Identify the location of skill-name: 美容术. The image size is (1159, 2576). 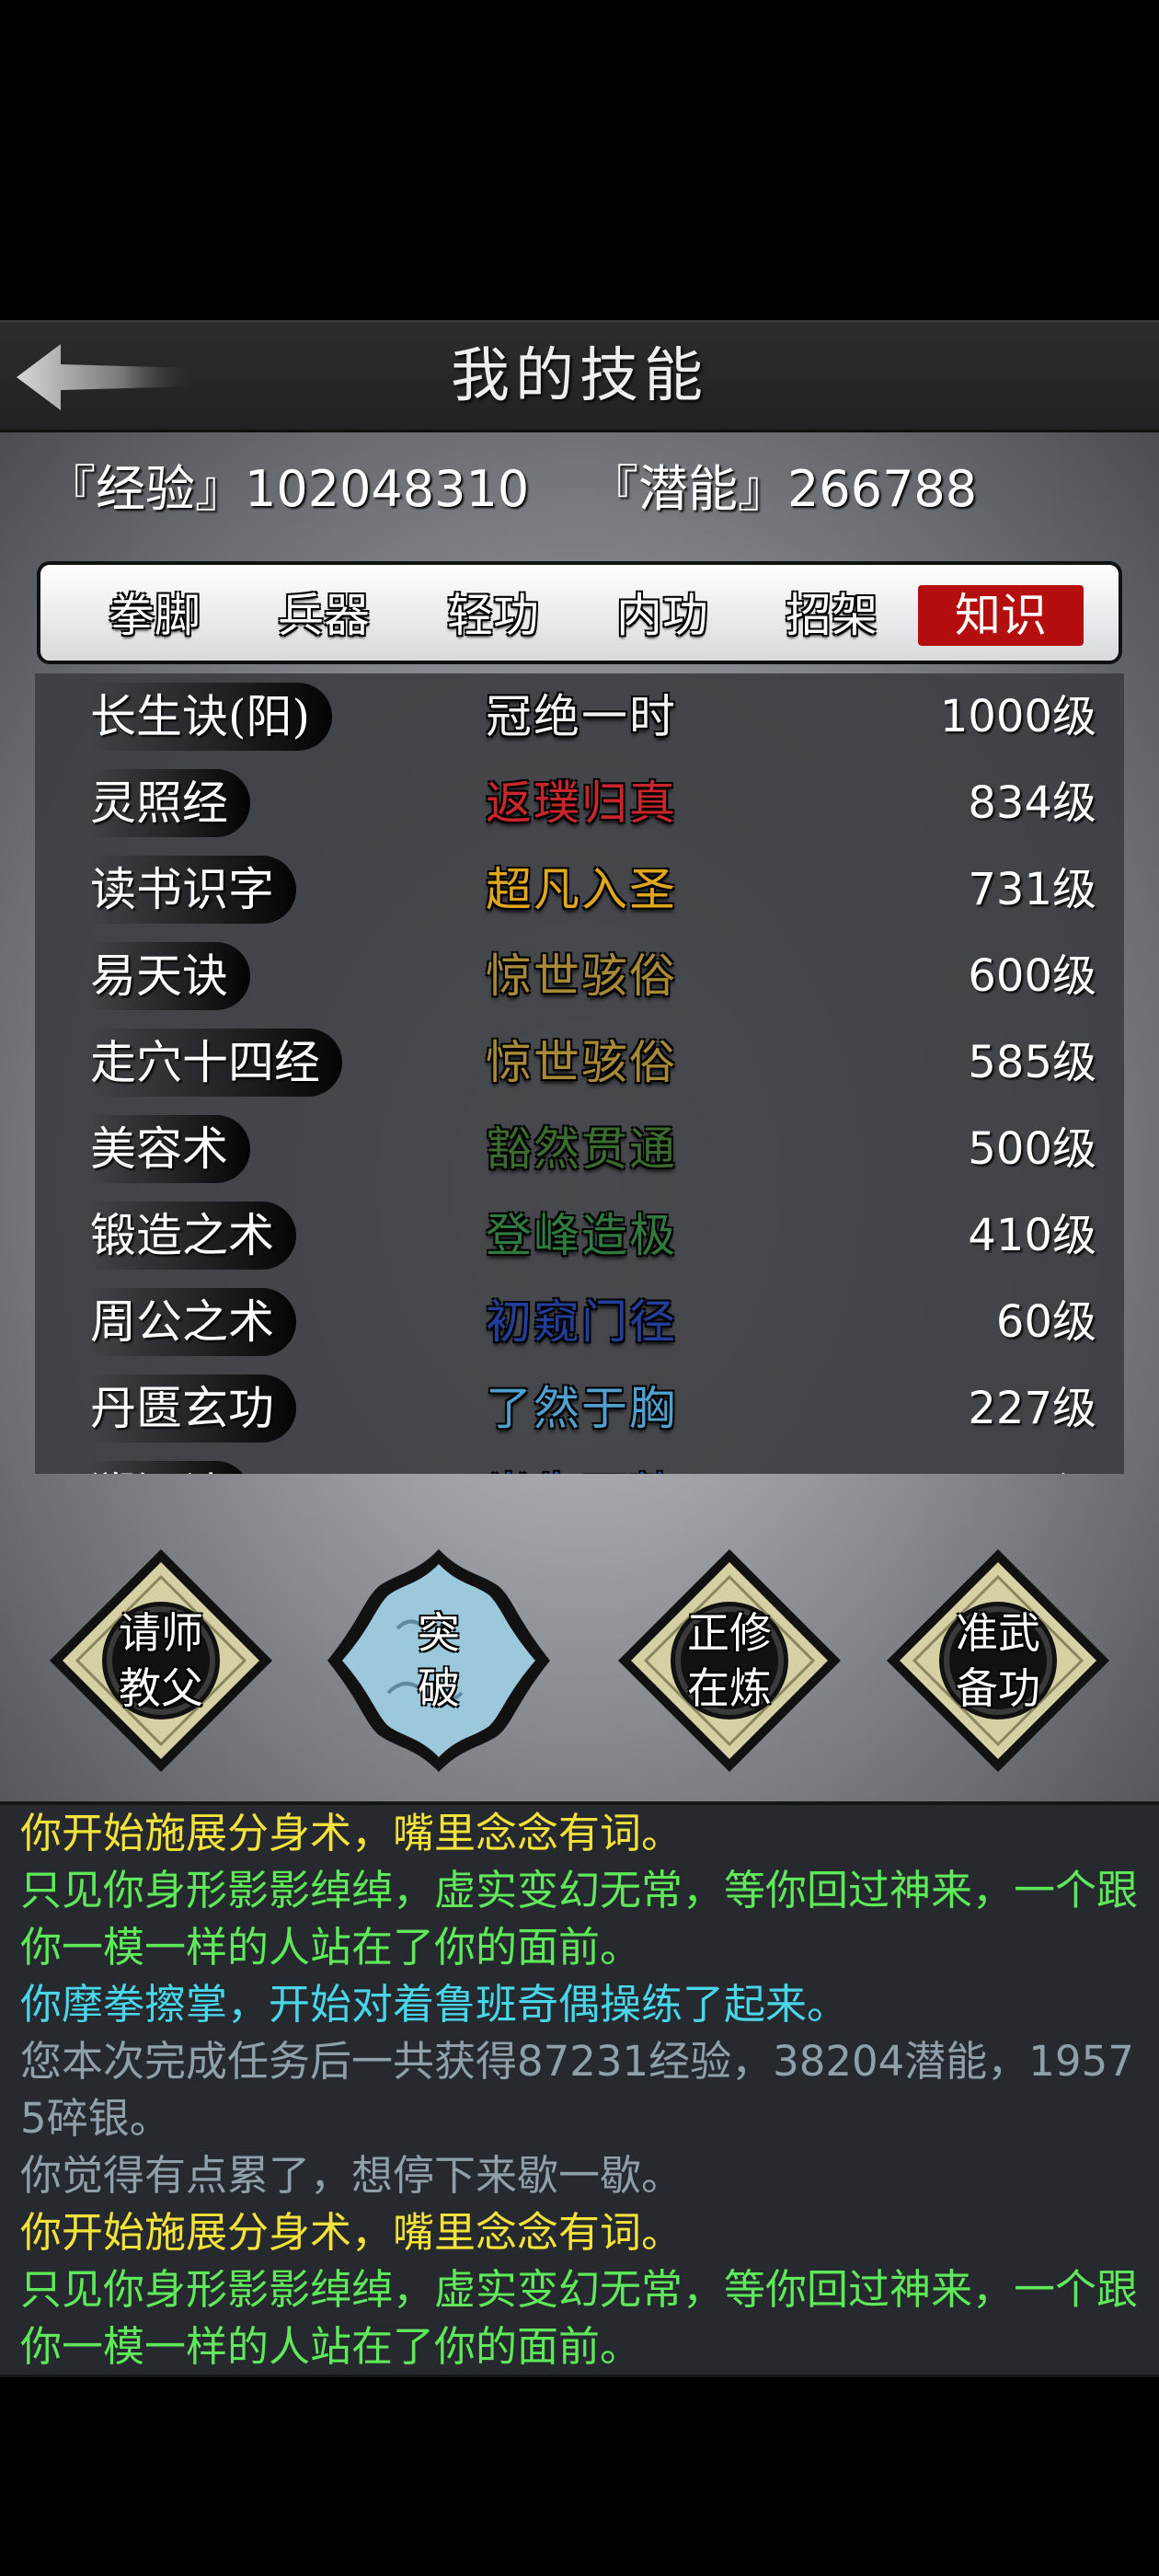
(170, 1149).